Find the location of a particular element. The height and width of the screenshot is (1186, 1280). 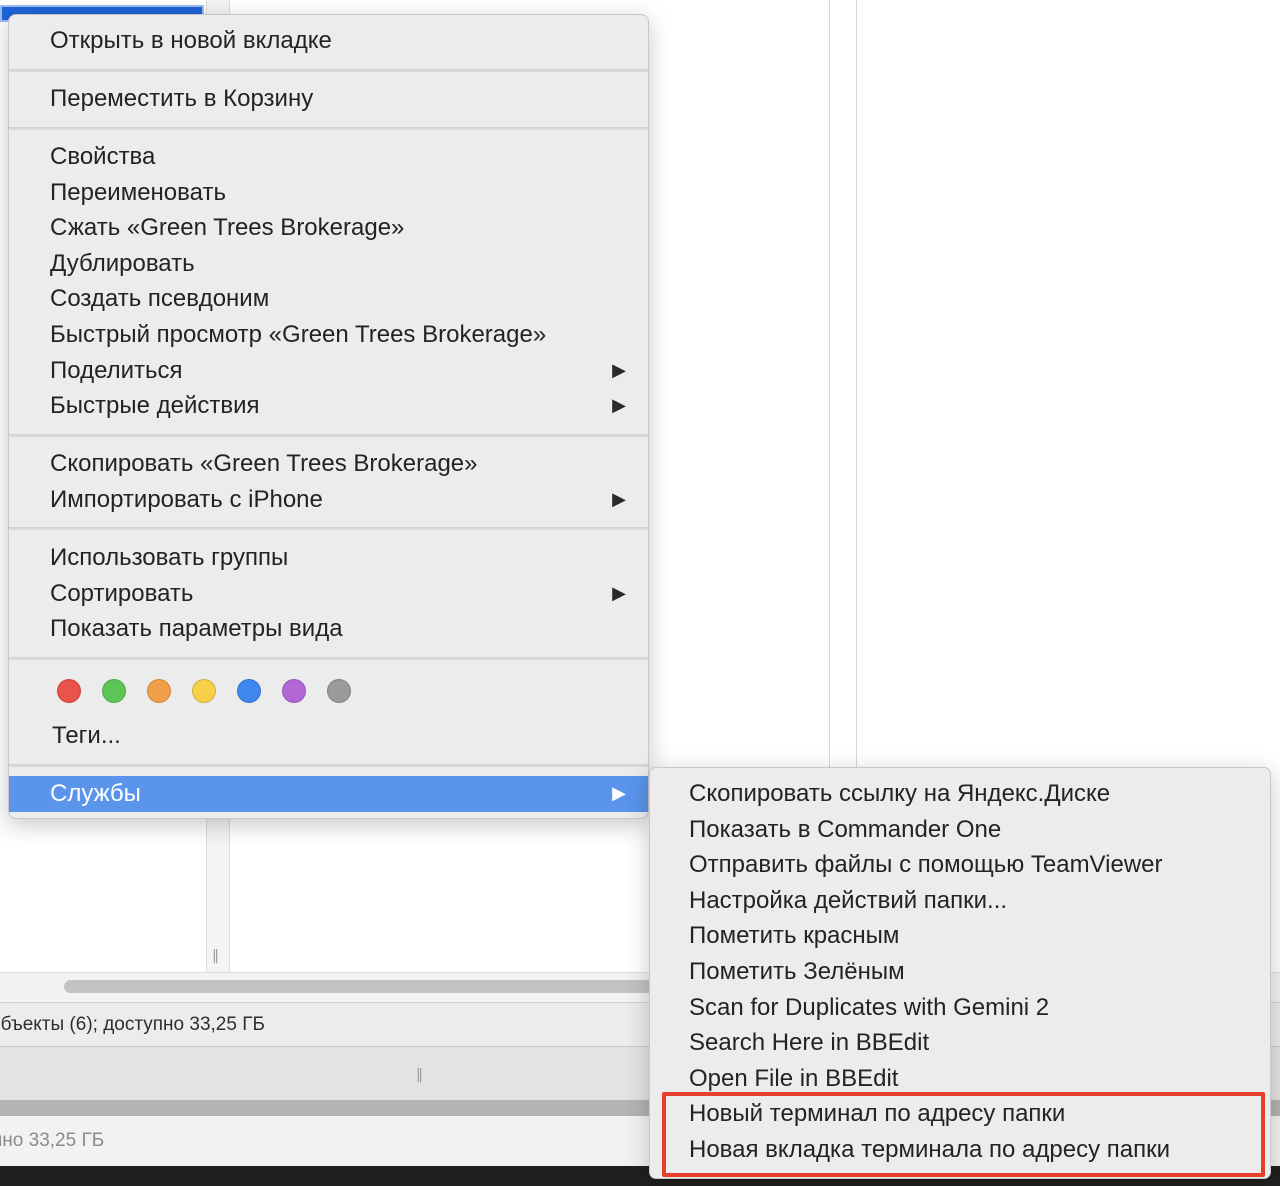

submenu-item-show-in-commander-one: Показать в Commander One is located at coordinates (960, 830).